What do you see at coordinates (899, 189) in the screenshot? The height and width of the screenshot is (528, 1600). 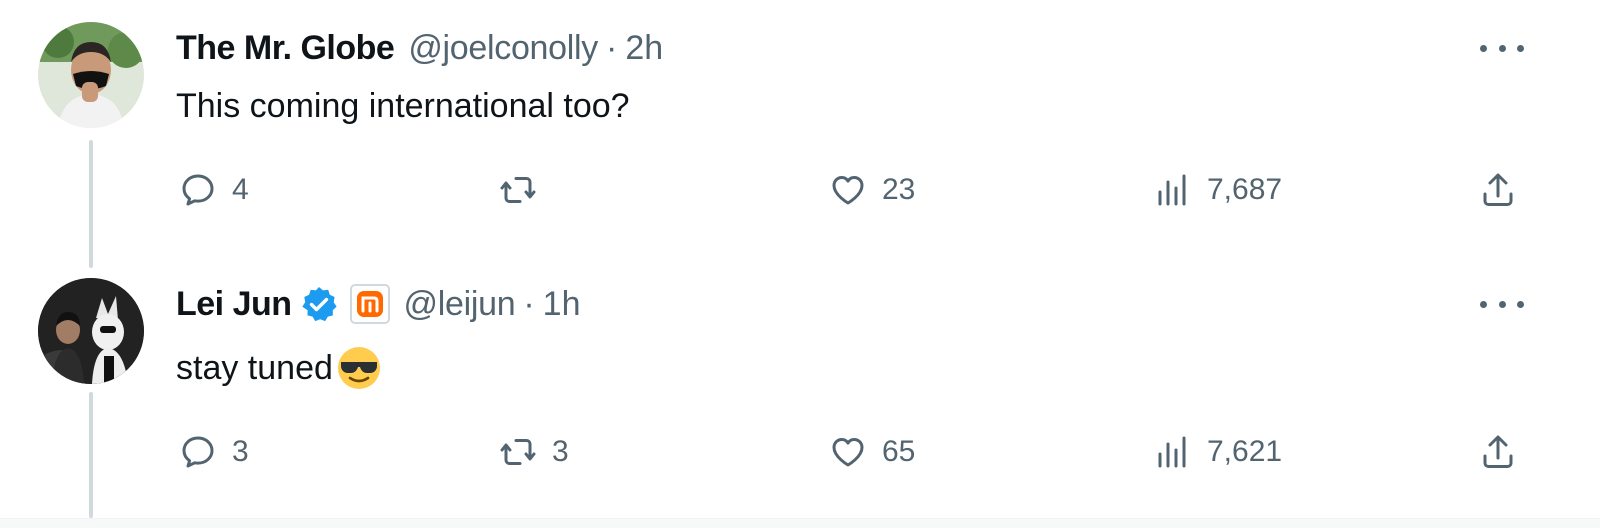 I see `like-count: 23` at bounding box center [899, 189].